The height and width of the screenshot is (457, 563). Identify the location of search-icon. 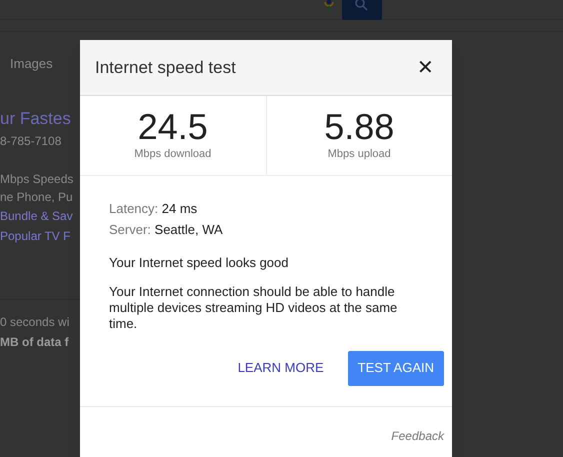
(362, 6).